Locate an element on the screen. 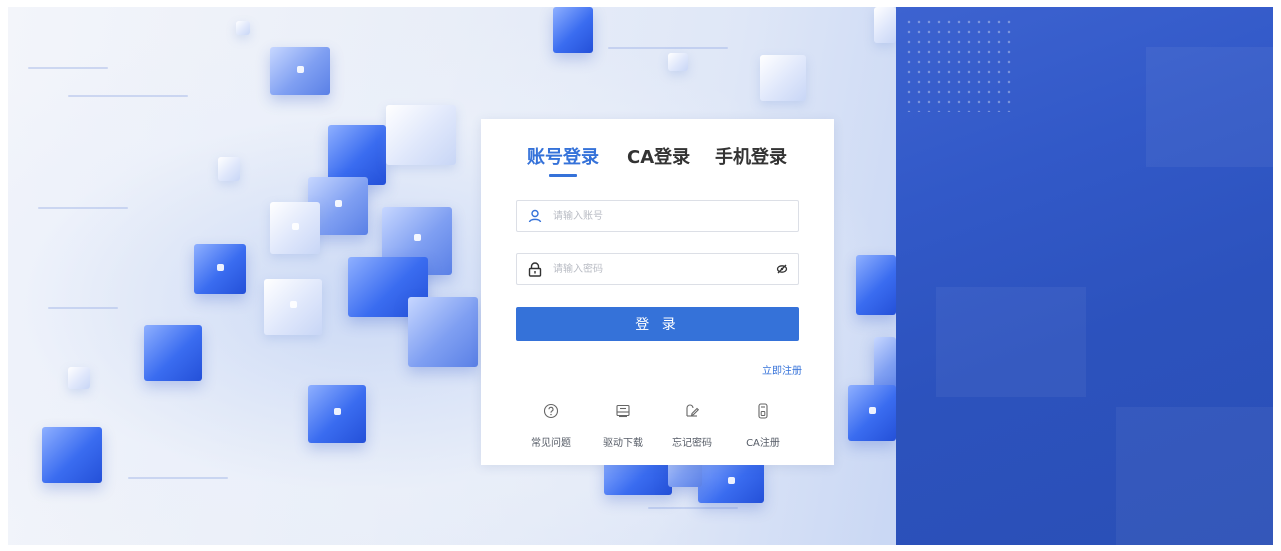 The height and width of the screenshot is (551, 1281). account-input is located at coordinates (675, 216).